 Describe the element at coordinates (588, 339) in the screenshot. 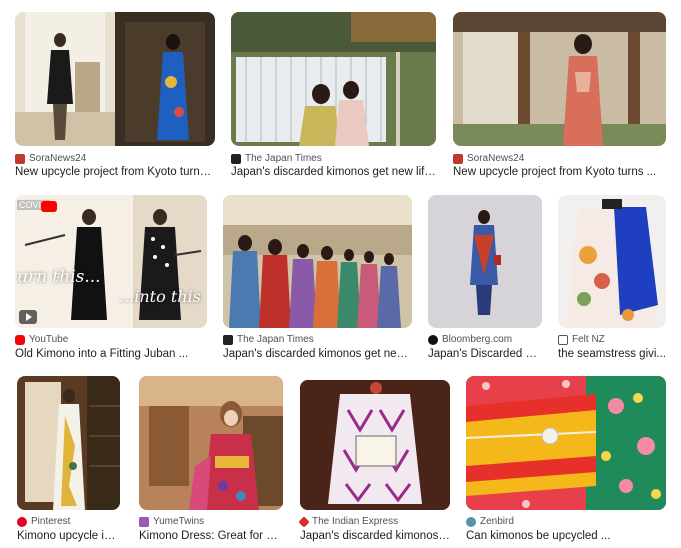

I see `source-label: Felt NZ` at that location.